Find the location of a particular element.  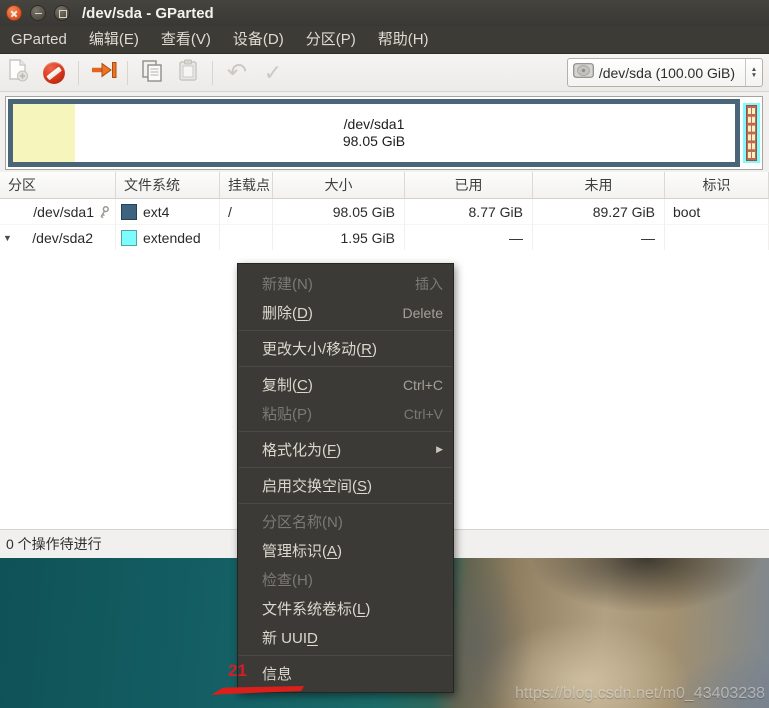

apply-button: ✓ is located at coordinates (273, 73).